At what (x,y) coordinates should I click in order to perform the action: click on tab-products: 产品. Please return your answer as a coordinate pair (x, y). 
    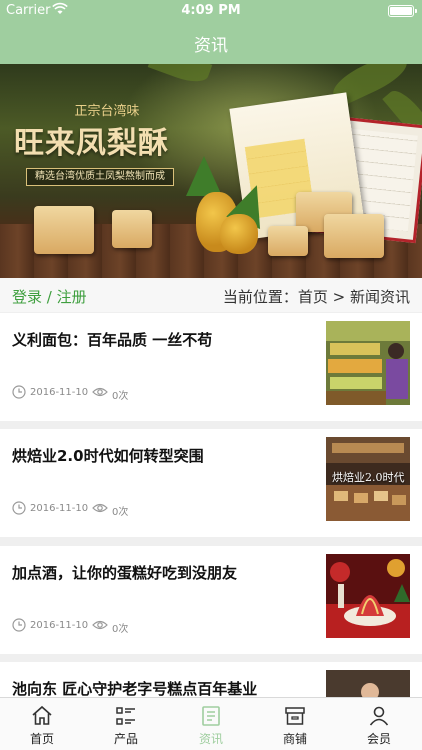
    Looking at the image, I should click on (126, 724).